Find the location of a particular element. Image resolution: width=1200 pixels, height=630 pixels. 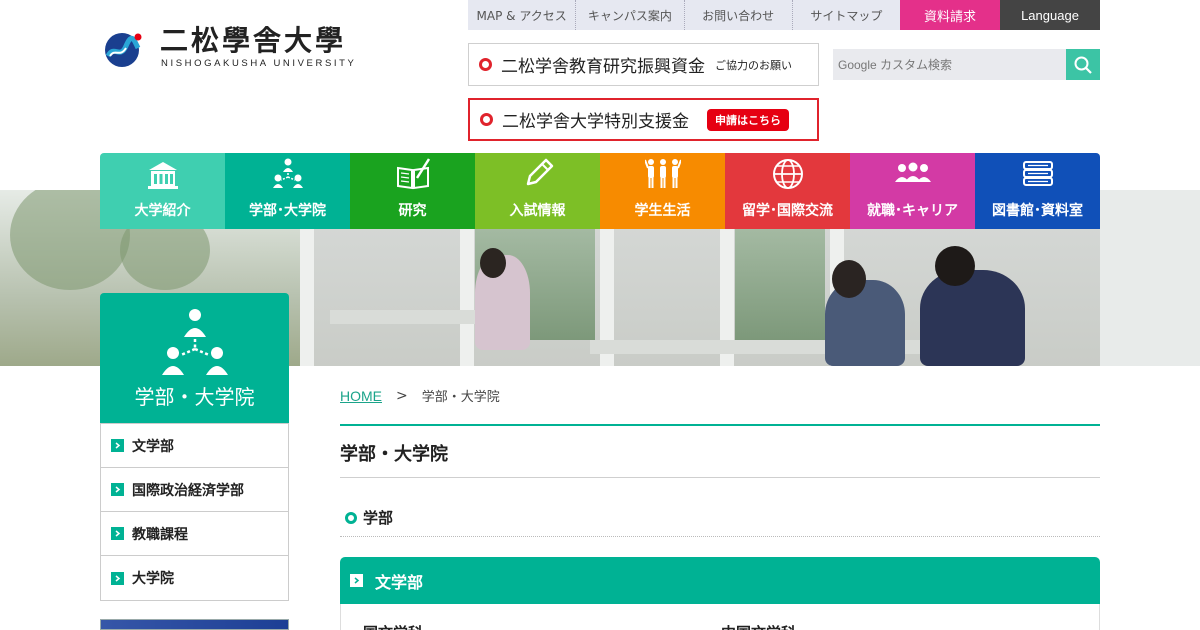

support-fund-banner: 二松学舎大学特別支援金 申請はこちら is located at coordinates (643, 119).